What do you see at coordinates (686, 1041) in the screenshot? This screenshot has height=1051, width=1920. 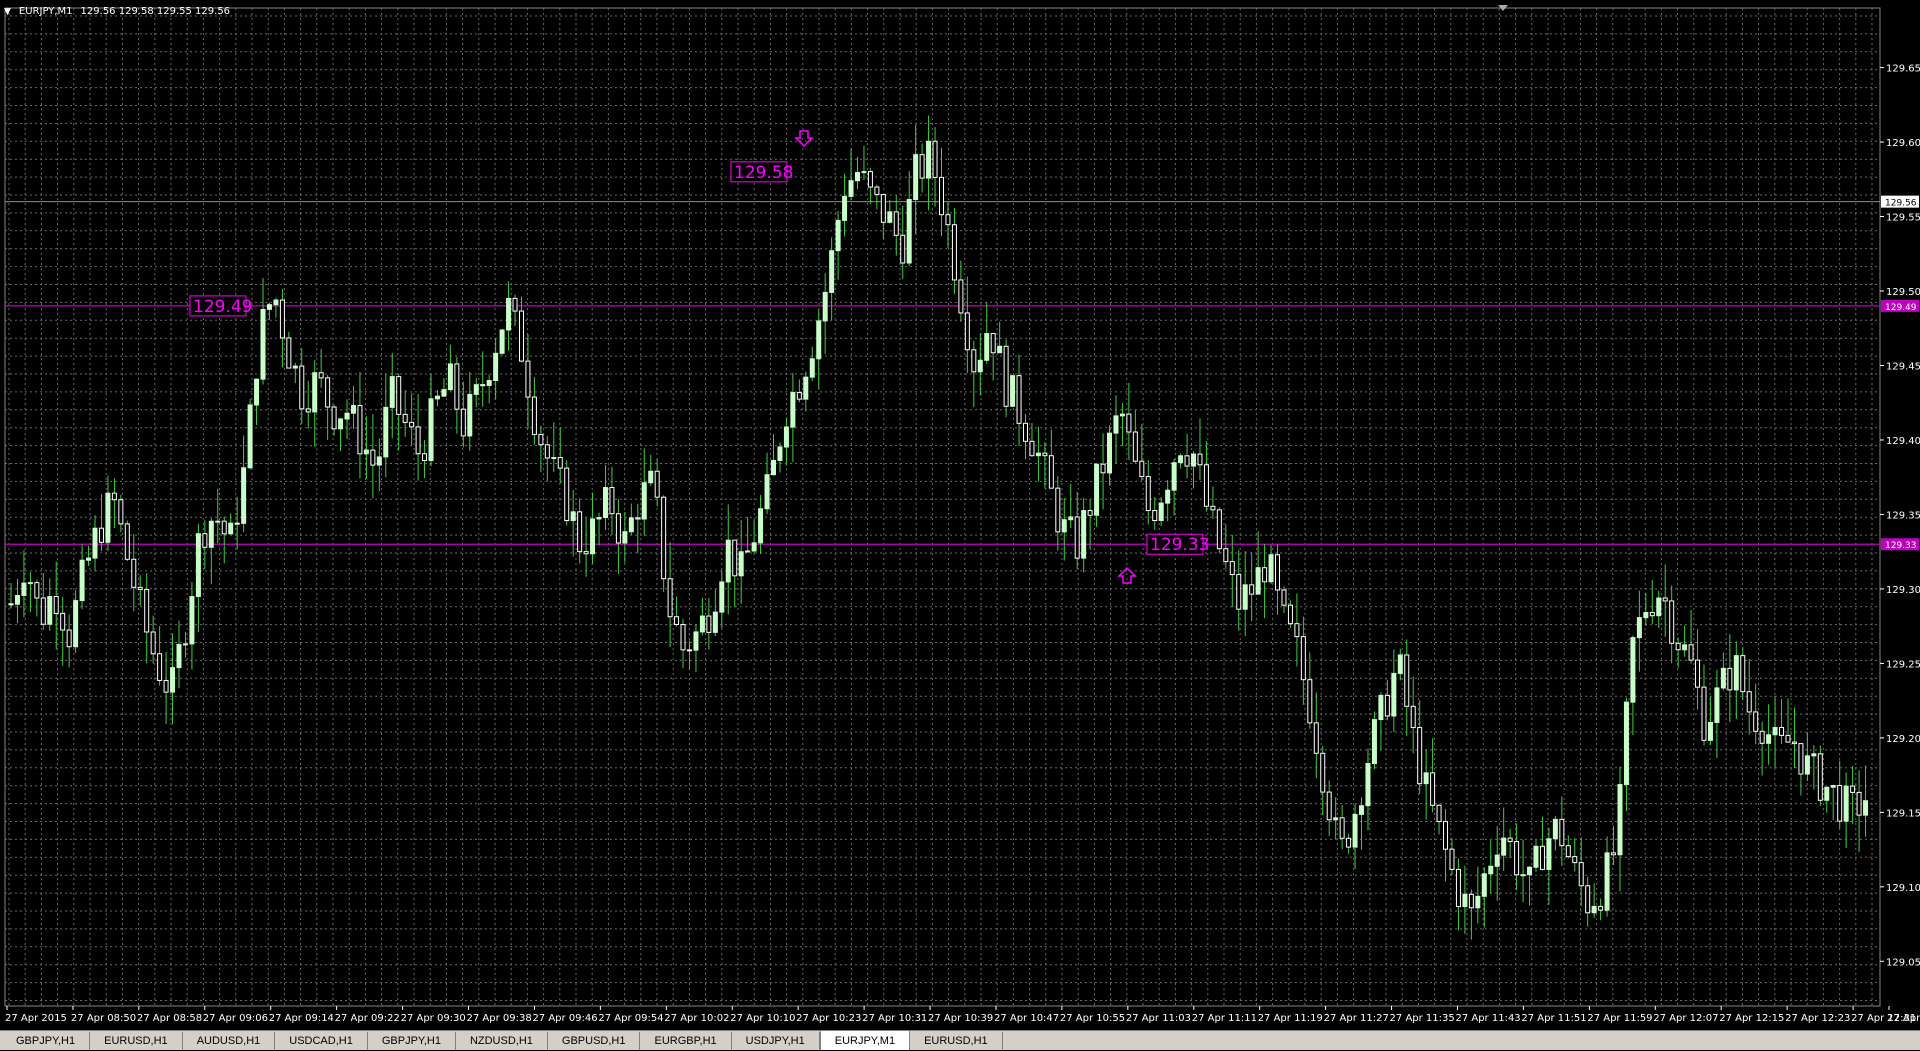 I see `chart-tab: EURGBP,H1` at bounding box center [686, 1041].